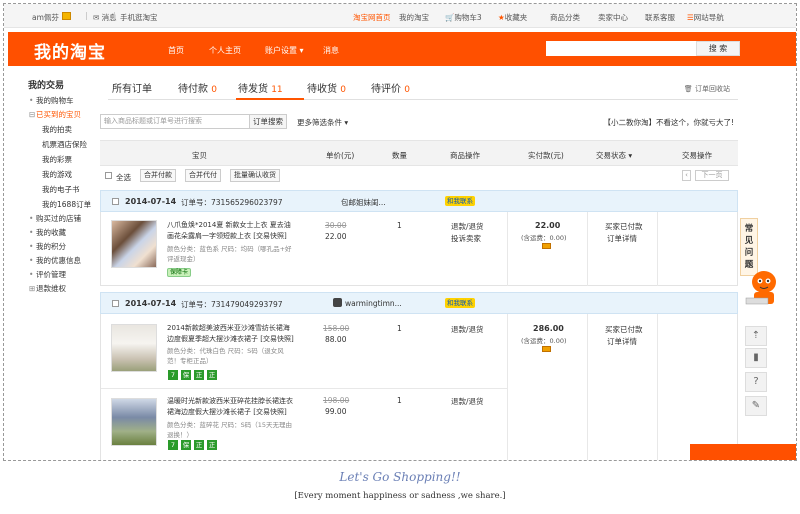 The image size is (800, 514). Describe the element at coordinates (186, 375) in the screenshot. I see `guarantee-badge: 保` at that location.